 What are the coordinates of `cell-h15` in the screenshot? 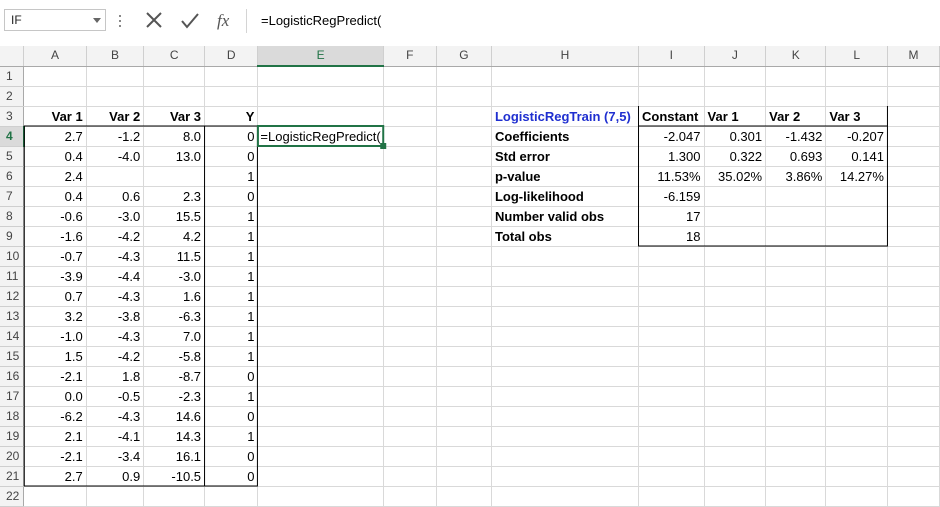 It's located at (565, 356).